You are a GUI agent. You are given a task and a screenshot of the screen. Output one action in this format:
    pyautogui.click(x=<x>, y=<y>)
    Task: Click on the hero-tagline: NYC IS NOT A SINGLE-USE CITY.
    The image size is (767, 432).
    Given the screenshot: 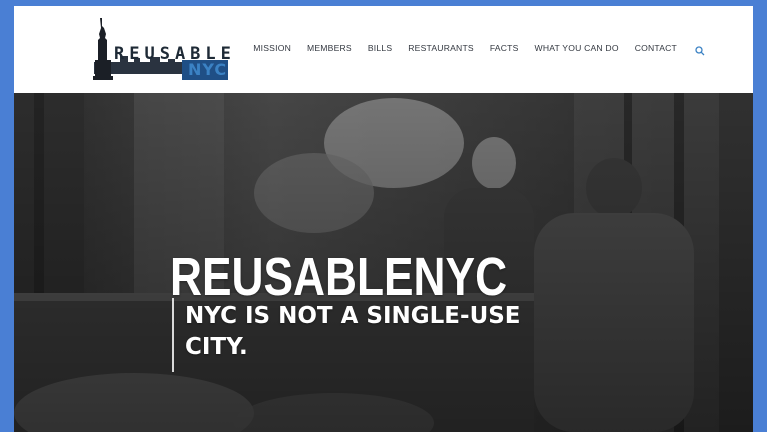 What is the action you would take?
    pyautogui.click(x=375, y=332)
    